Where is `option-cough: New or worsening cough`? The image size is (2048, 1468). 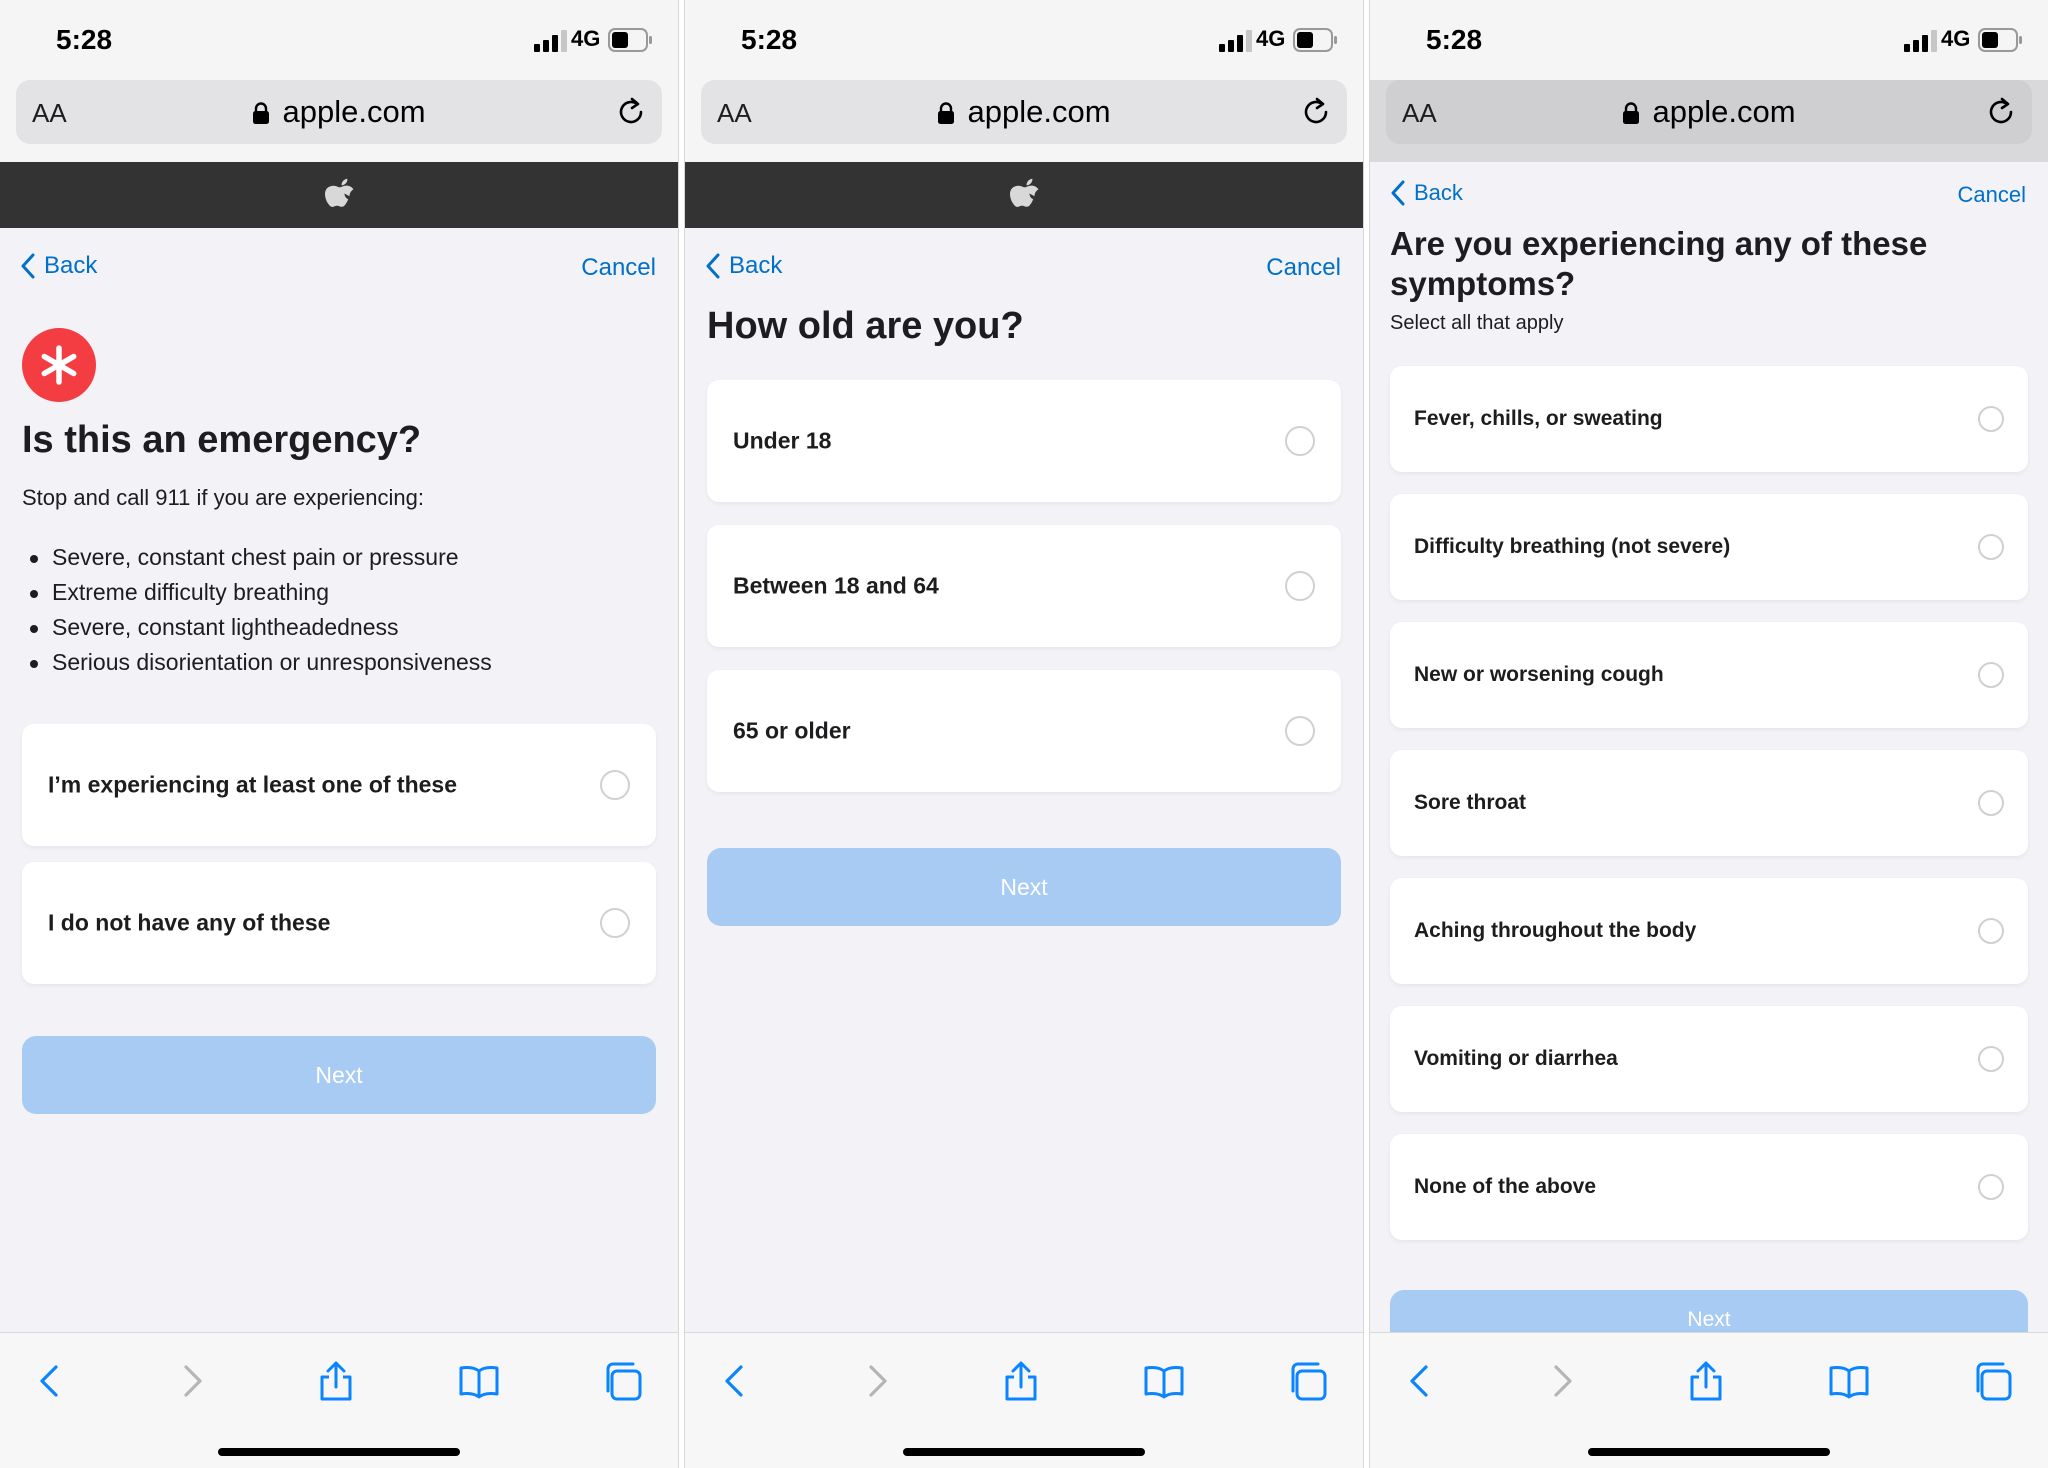 option-cough: New or worsening cough is located at coordinates (1709, 675).